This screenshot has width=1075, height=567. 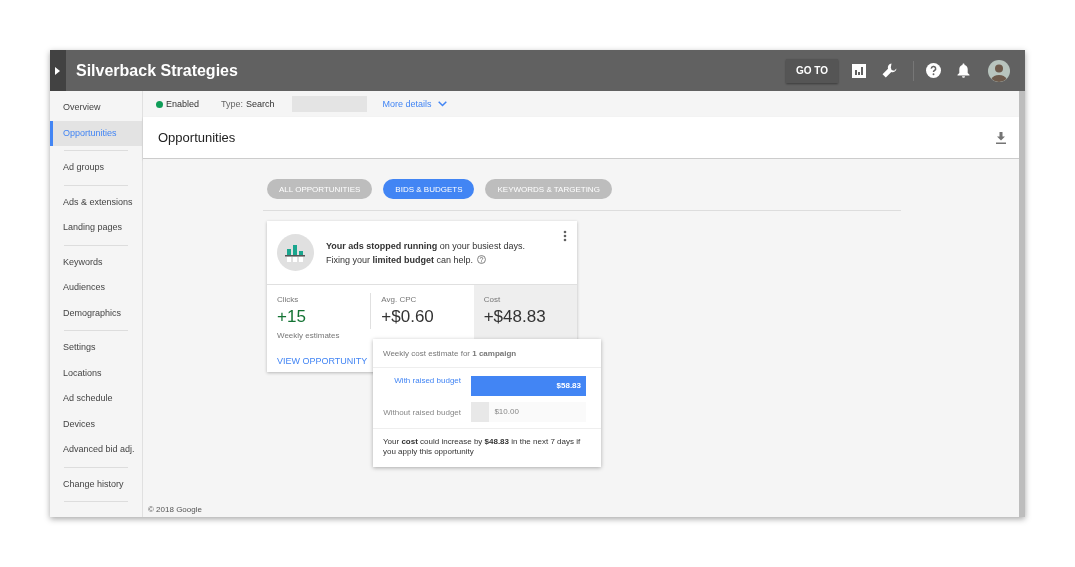 I want to click on sidebar-item: Change history, so click(x=96, y=484).